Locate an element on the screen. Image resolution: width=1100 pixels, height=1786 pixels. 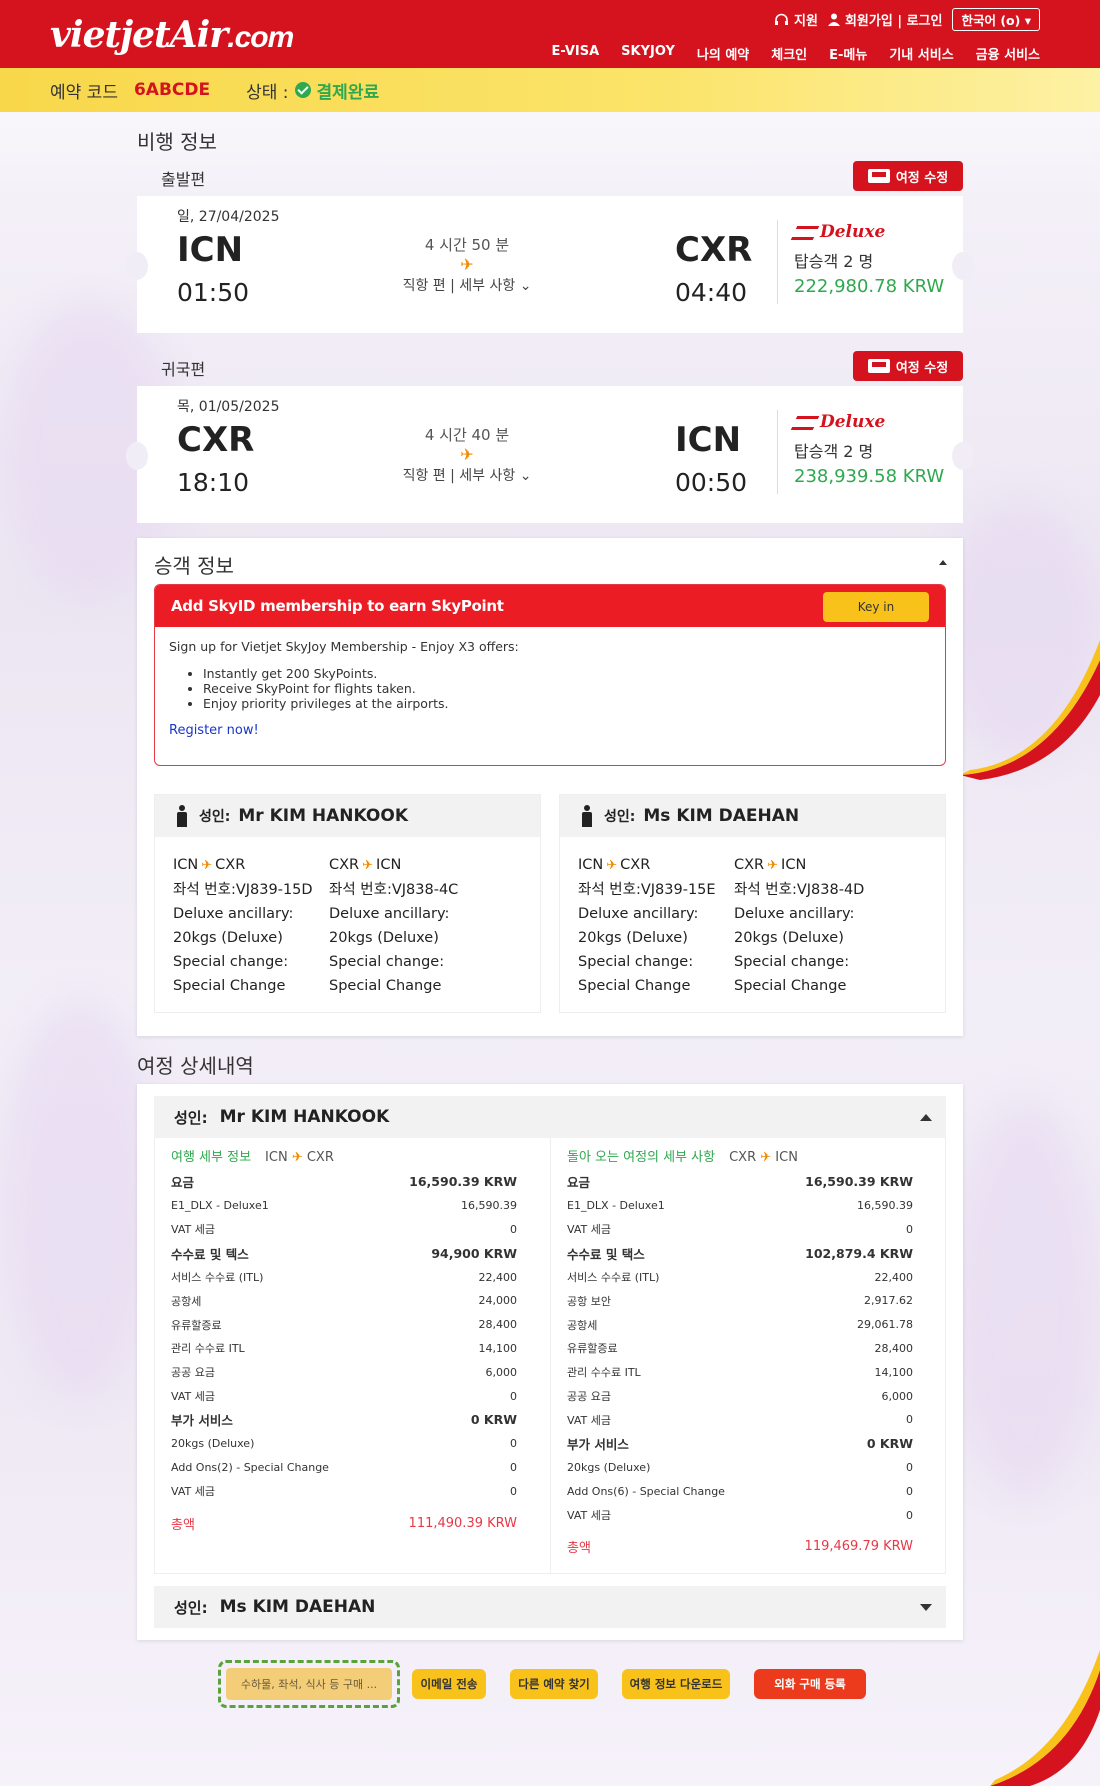
leg-route: CXR ✈ ICN is located at coordinates (770, 865).